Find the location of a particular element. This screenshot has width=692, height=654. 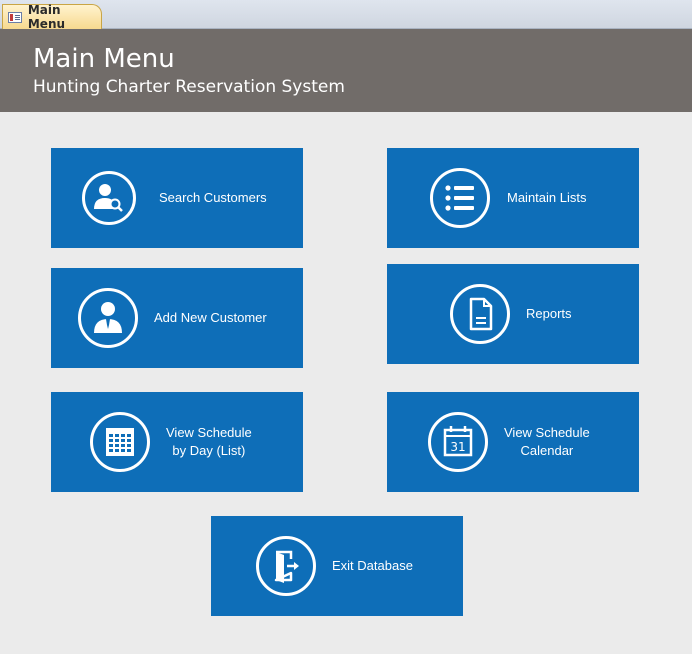

user-search-icon is located at coordinates (109, 198).